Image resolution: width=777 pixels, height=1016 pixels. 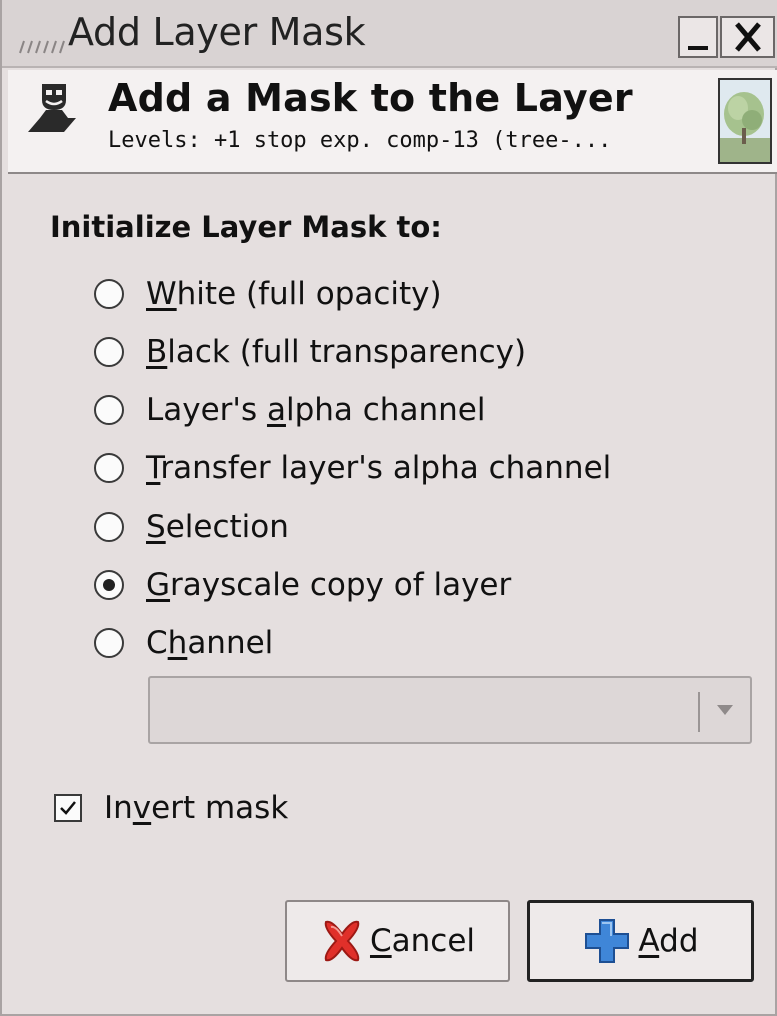 What do you see at coordinates (52, 108) in the screenshot?
I see `gimp-wilber-icon` at bounding box center [52, 108].